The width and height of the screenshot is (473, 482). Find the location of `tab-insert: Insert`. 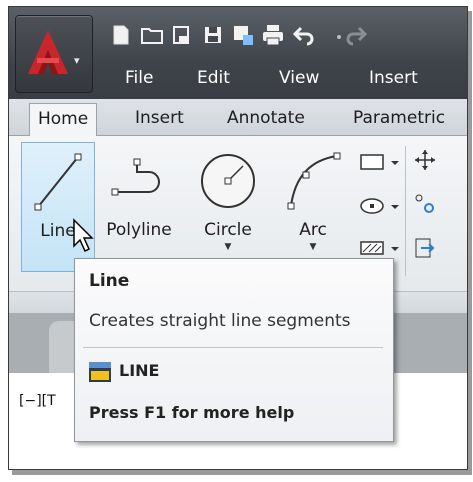

tab-insert: Insert is located at coordinates (159, 119).